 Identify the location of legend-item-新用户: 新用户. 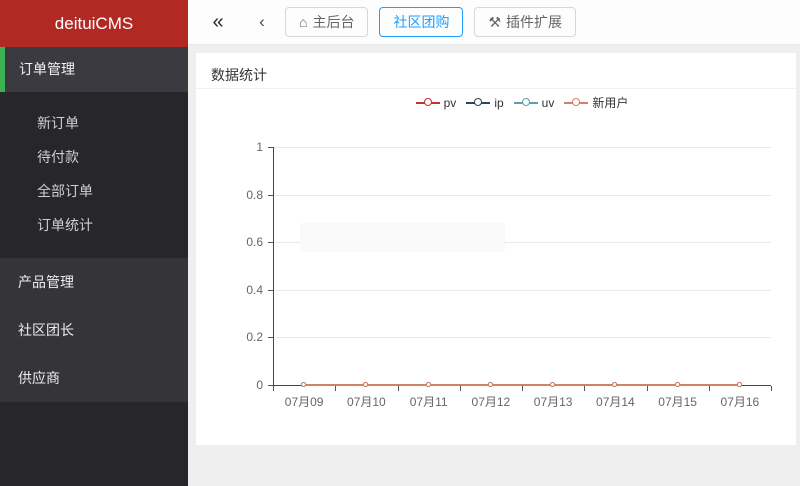
(596, 102).